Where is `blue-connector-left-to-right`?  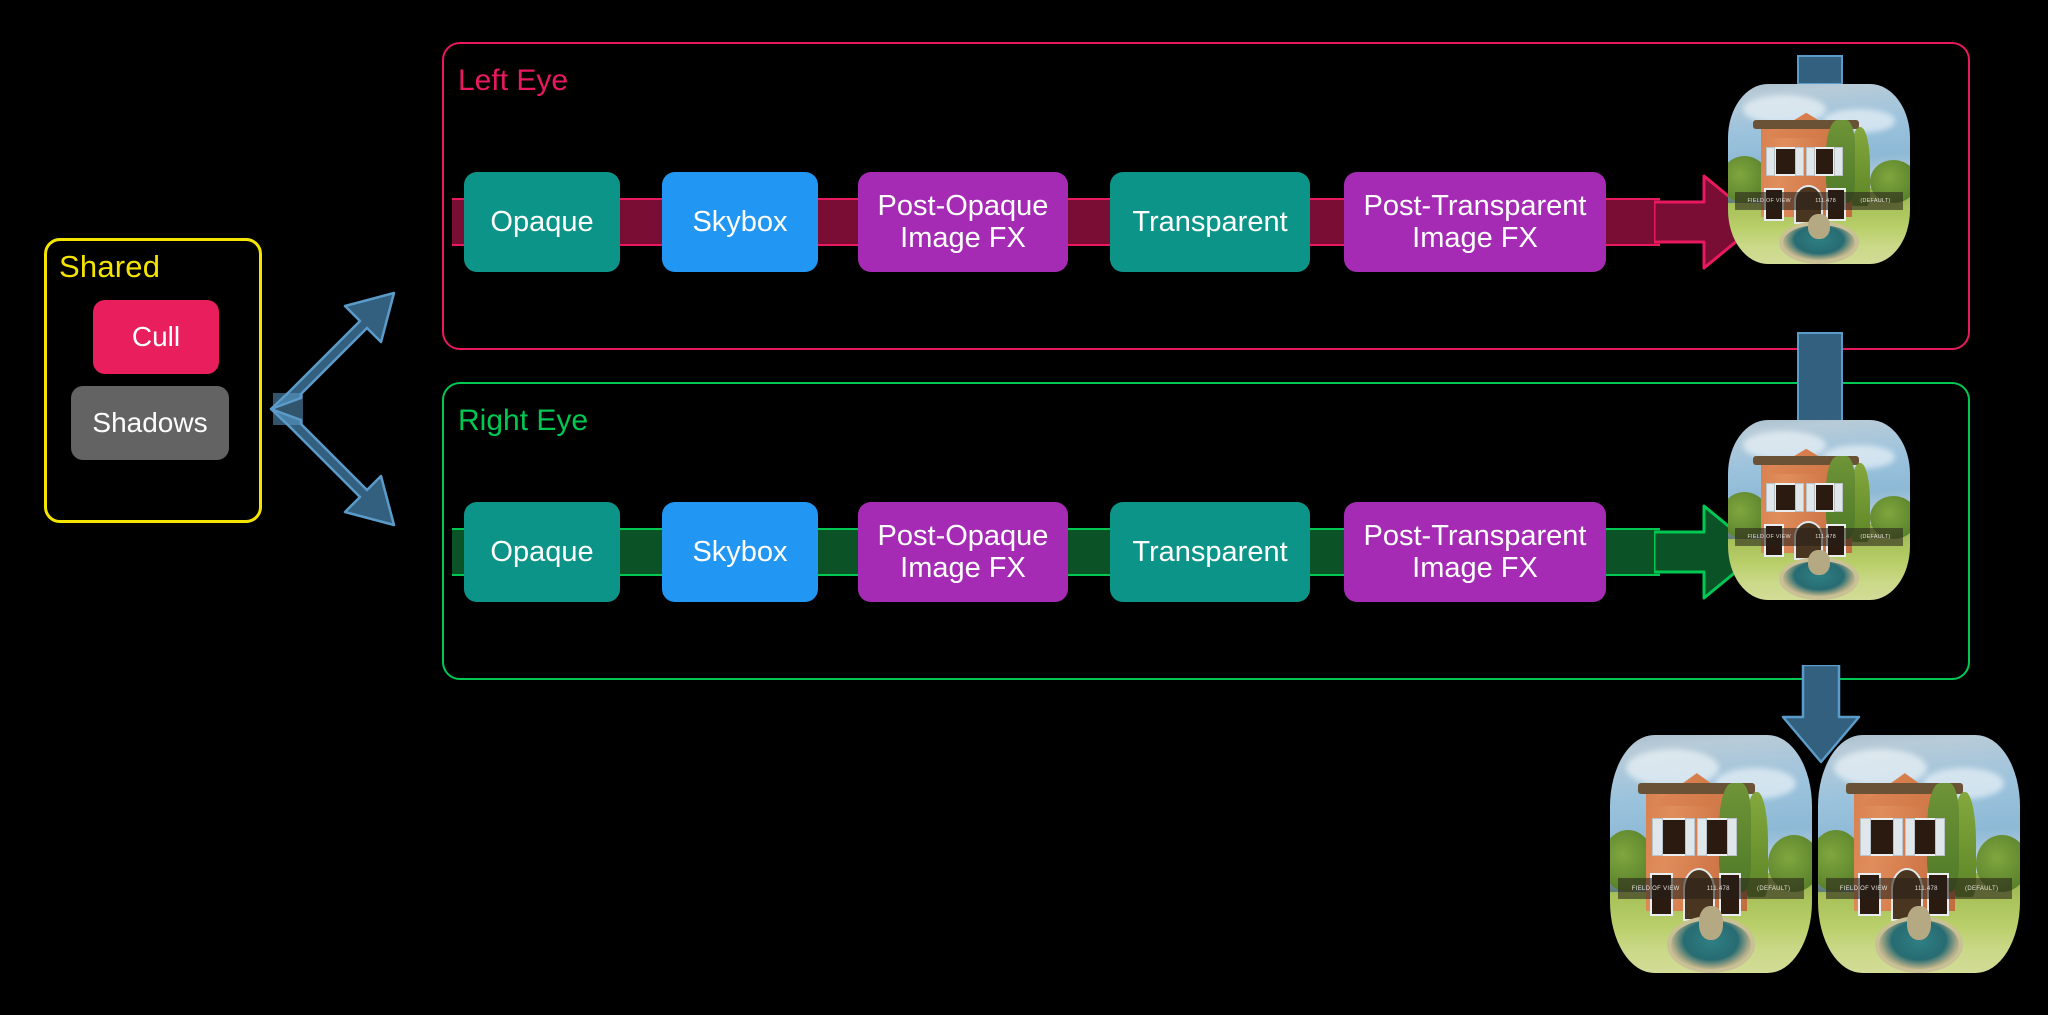 blue-connector-left-to-right is located at coordinates (1820, 382).